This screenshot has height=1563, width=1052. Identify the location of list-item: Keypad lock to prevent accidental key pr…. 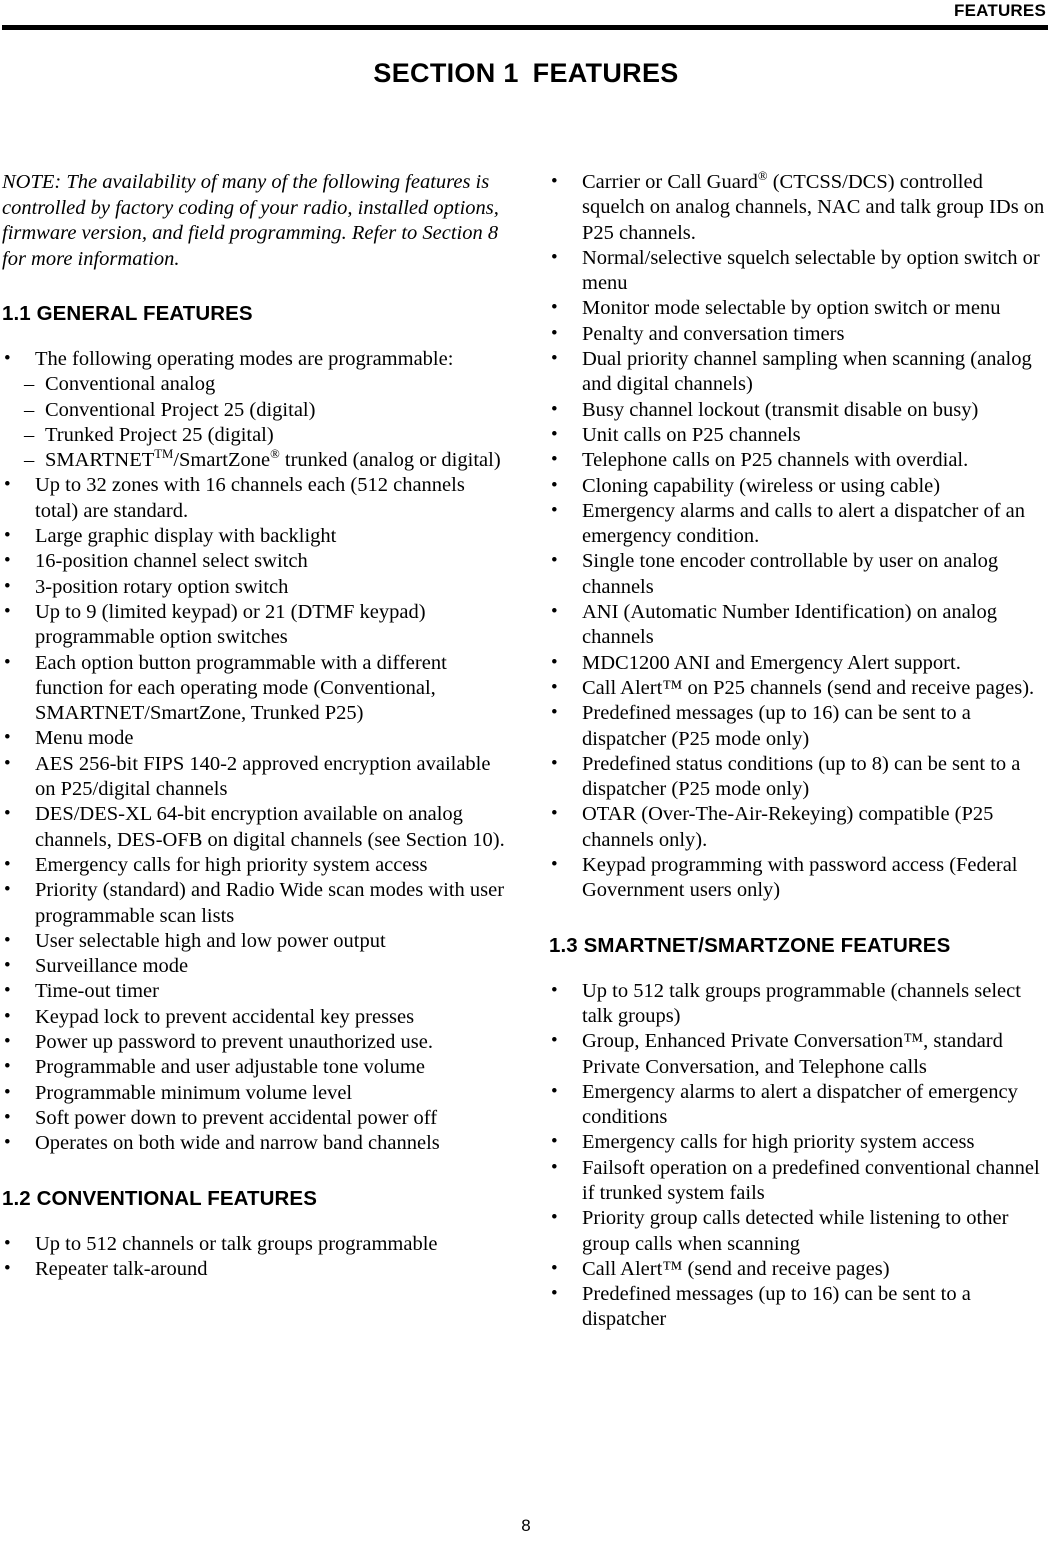
(254, 1017).